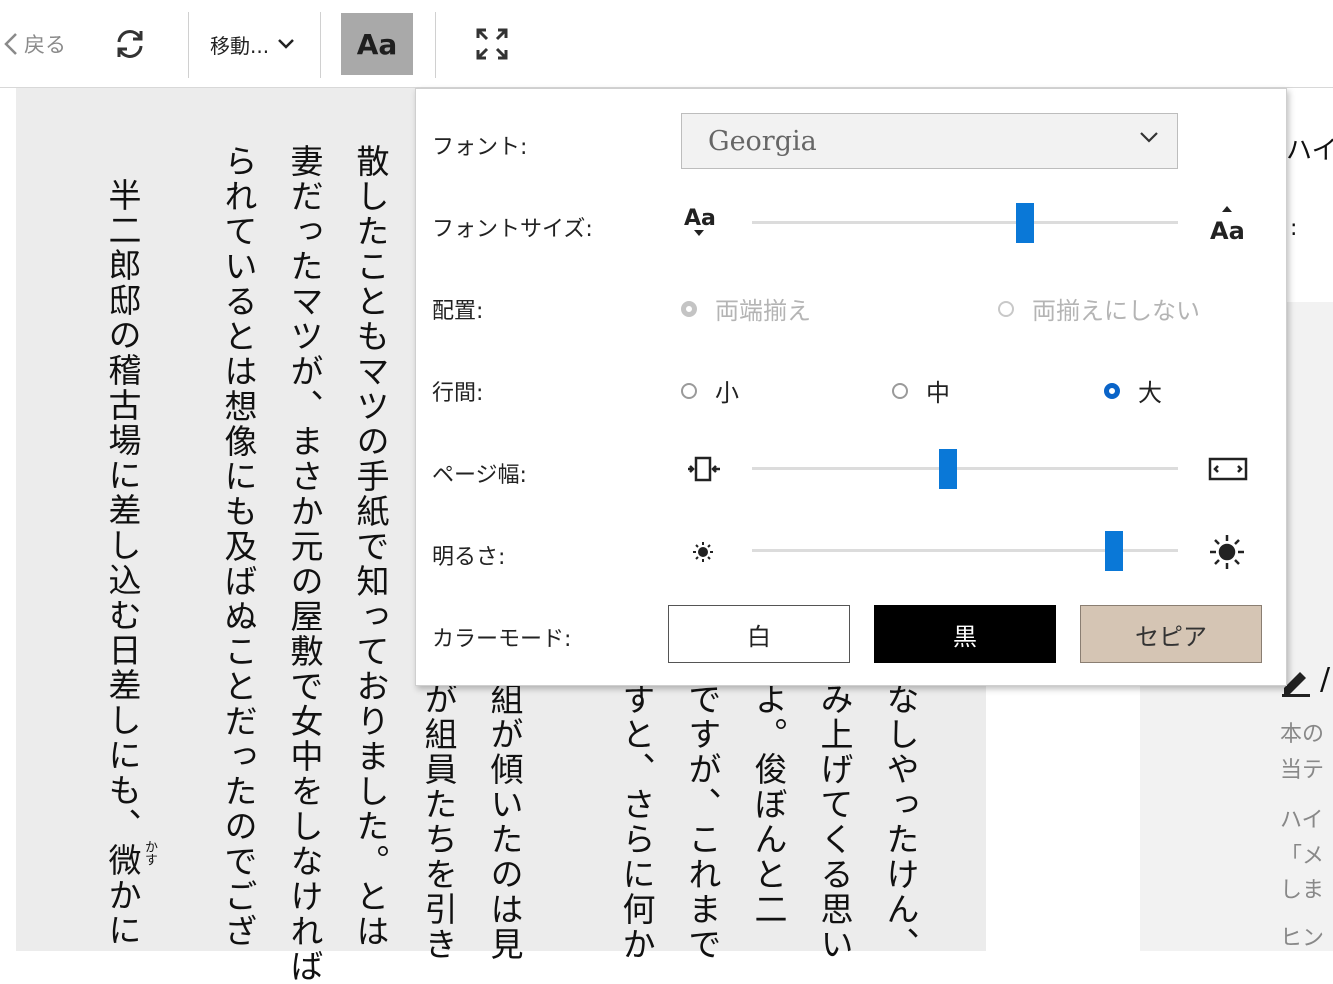 The image size is (1333, 984). What do you see at coordinates (1294, 228) in the screenshot?
I see `side-subheading: :` at bounding box center [1294, 228].